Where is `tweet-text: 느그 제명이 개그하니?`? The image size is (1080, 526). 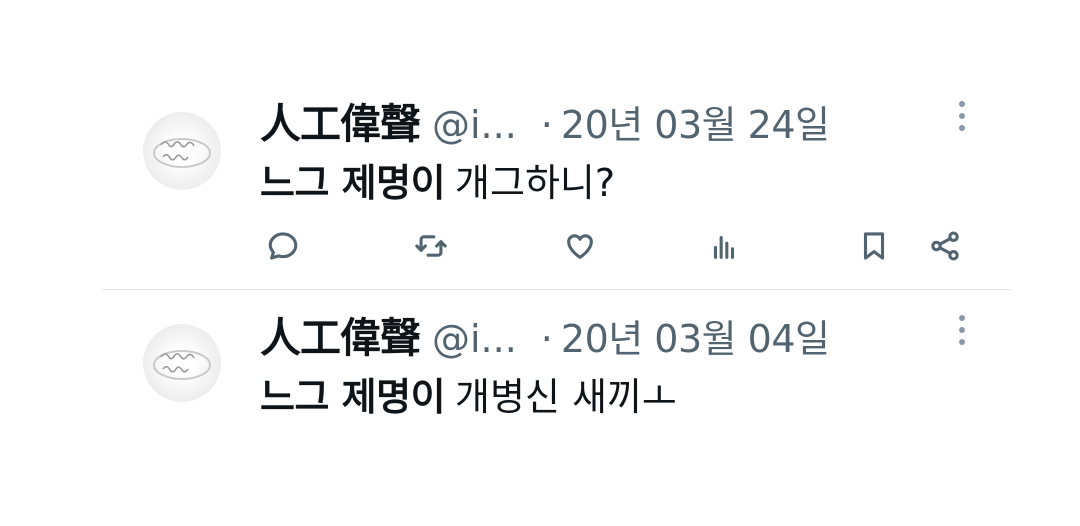
tweet-text: 느그 제명이 개그하니? is located at coordinates (437, 179).